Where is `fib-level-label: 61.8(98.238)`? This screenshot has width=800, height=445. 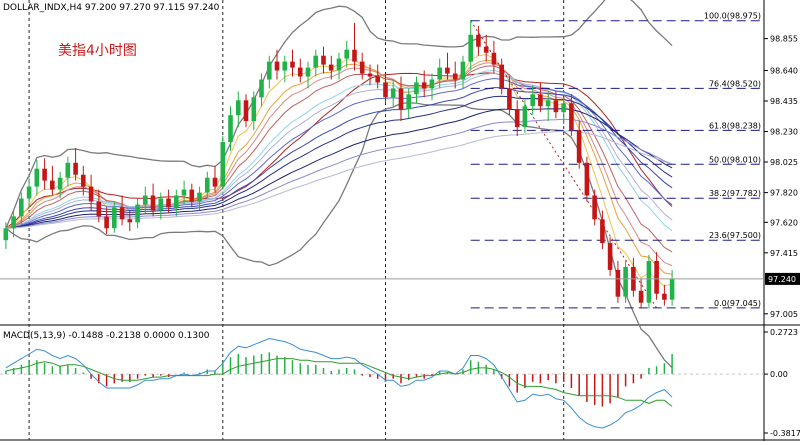 fib-level-label: 61.8(98.238) is located at coordinates (735, 125).